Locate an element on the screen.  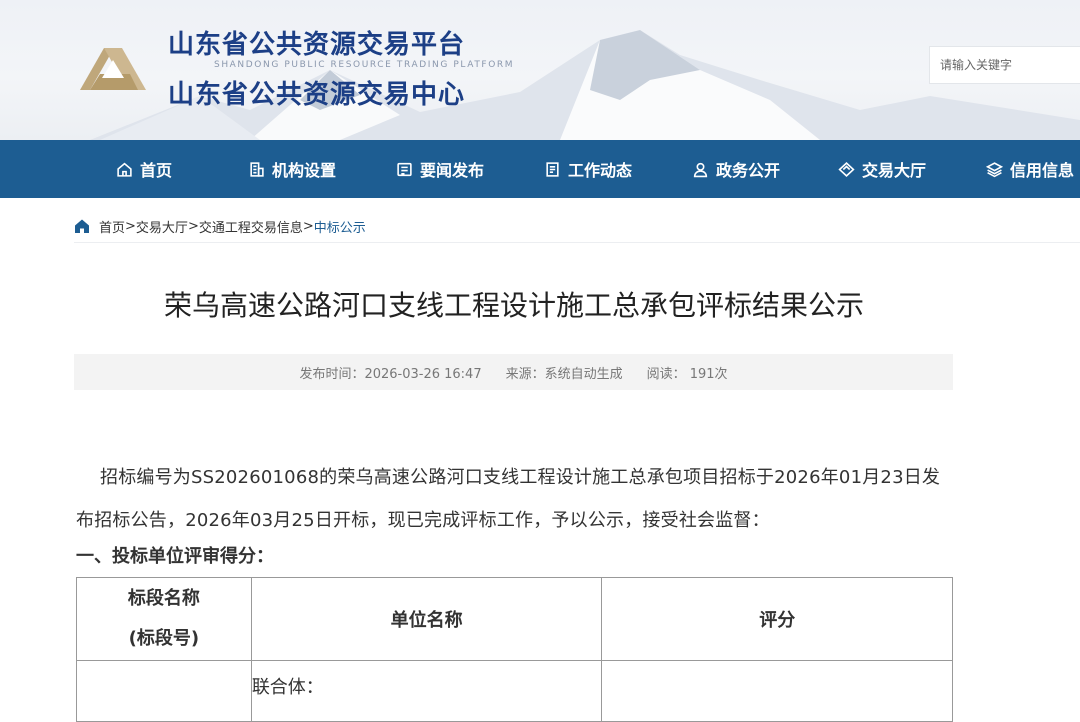
nav-label: 交易大厅 is located at coordinates (894, 170).